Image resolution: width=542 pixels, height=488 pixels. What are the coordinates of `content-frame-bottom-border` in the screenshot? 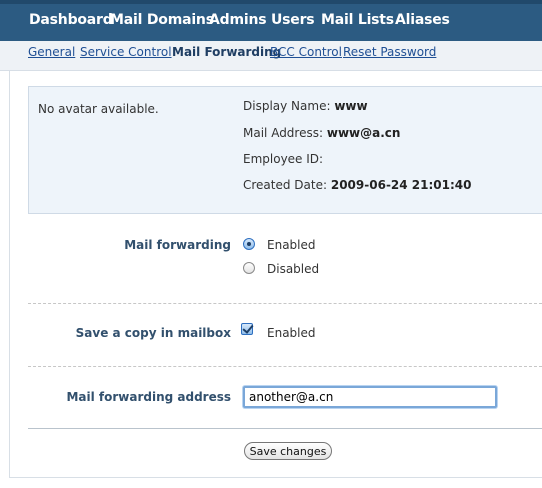 It's located at (275, 477).